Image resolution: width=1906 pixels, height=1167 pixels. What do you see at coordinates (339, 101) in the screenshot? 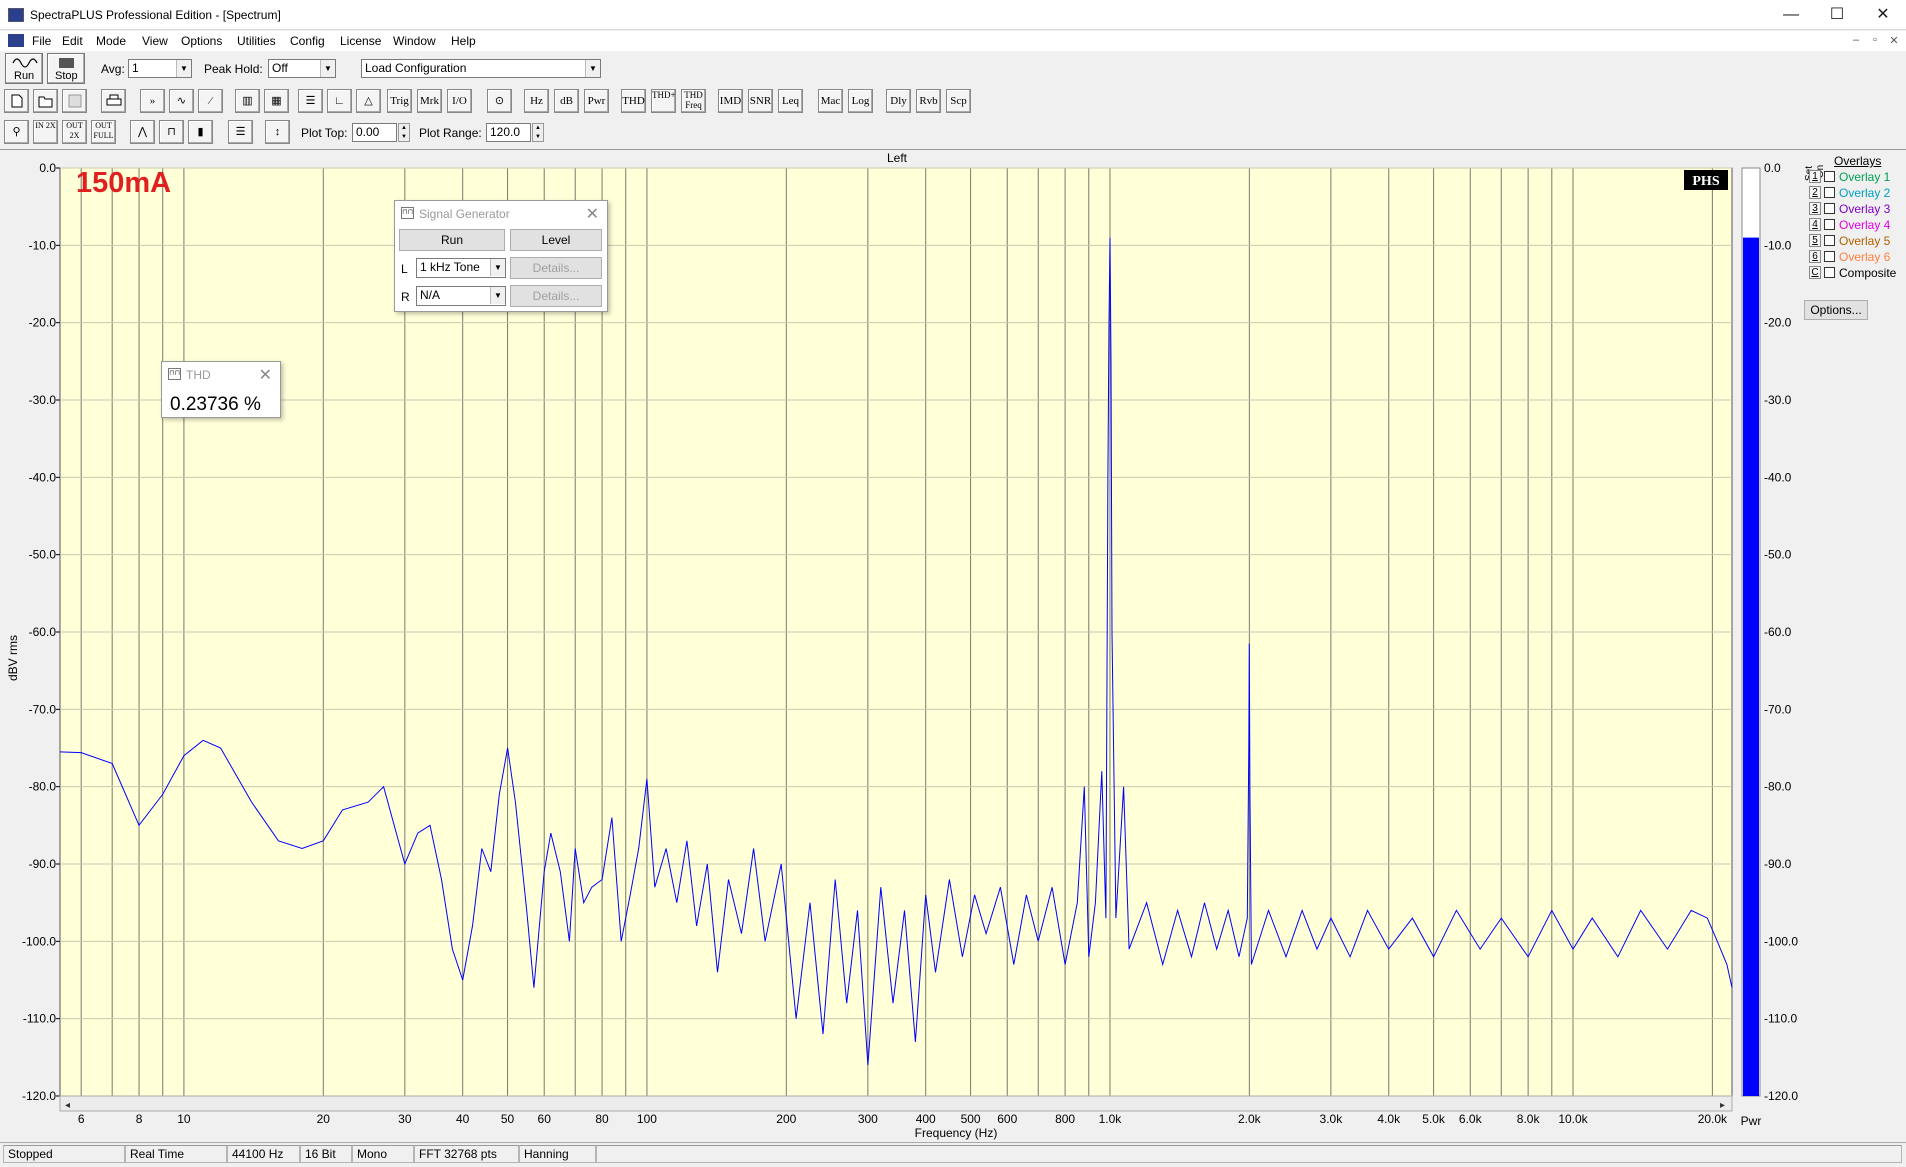
I see `axis-button: ∟` at bounding box center [339, 101].